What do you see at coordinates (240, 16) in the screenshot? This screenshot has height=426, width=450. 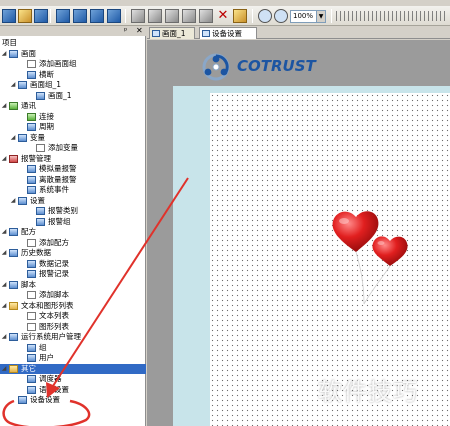 I see `find-icon` at bounding box center [240, 16].